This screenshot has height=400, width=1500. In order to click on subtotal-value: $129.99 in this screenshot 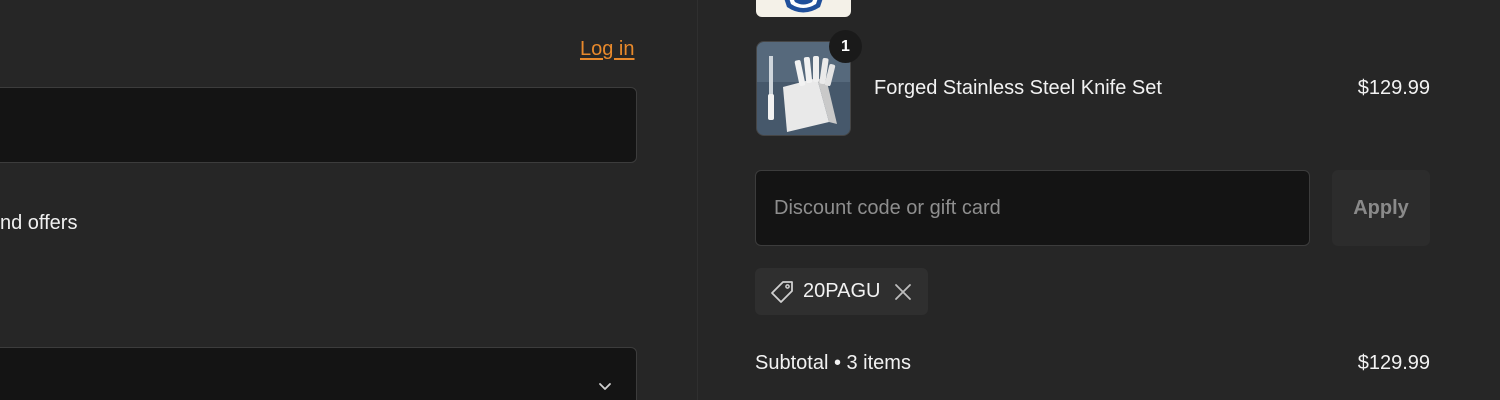, I will do `click(1393, 363)`.